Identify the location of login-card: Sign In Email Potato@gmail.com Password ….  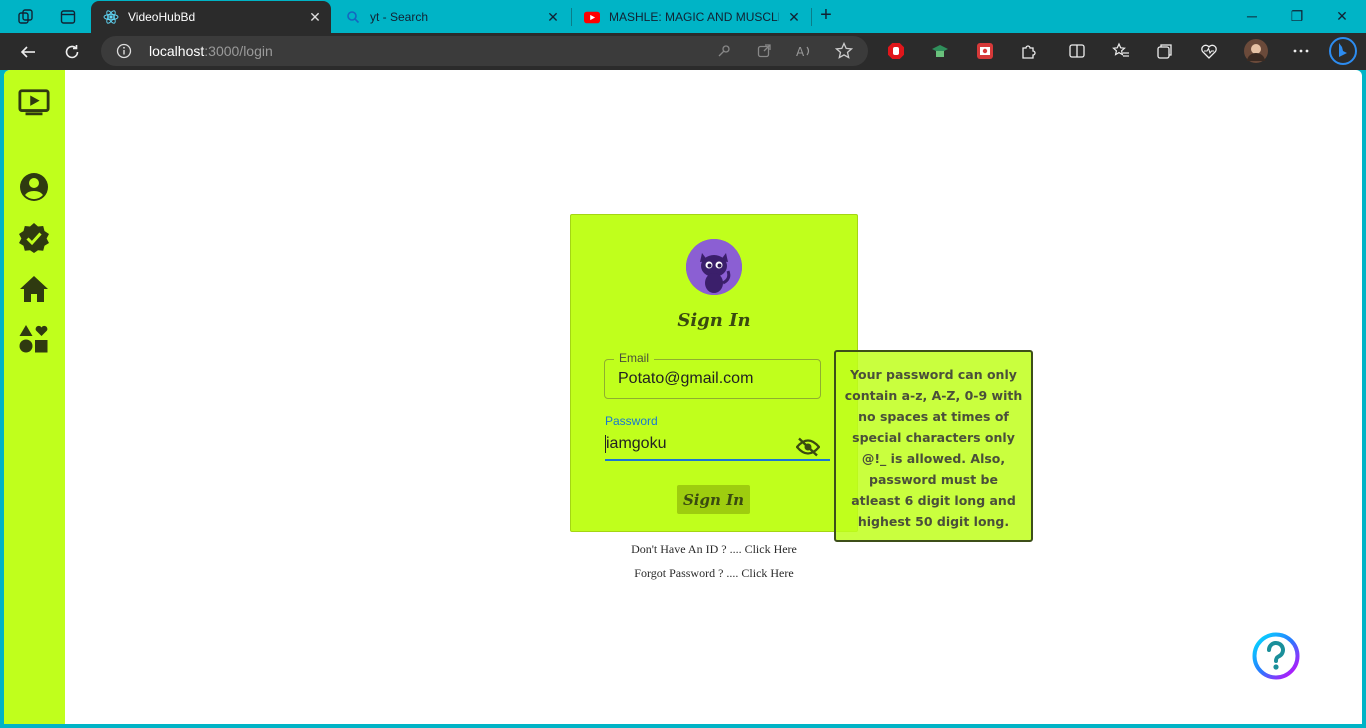
(714, 373).